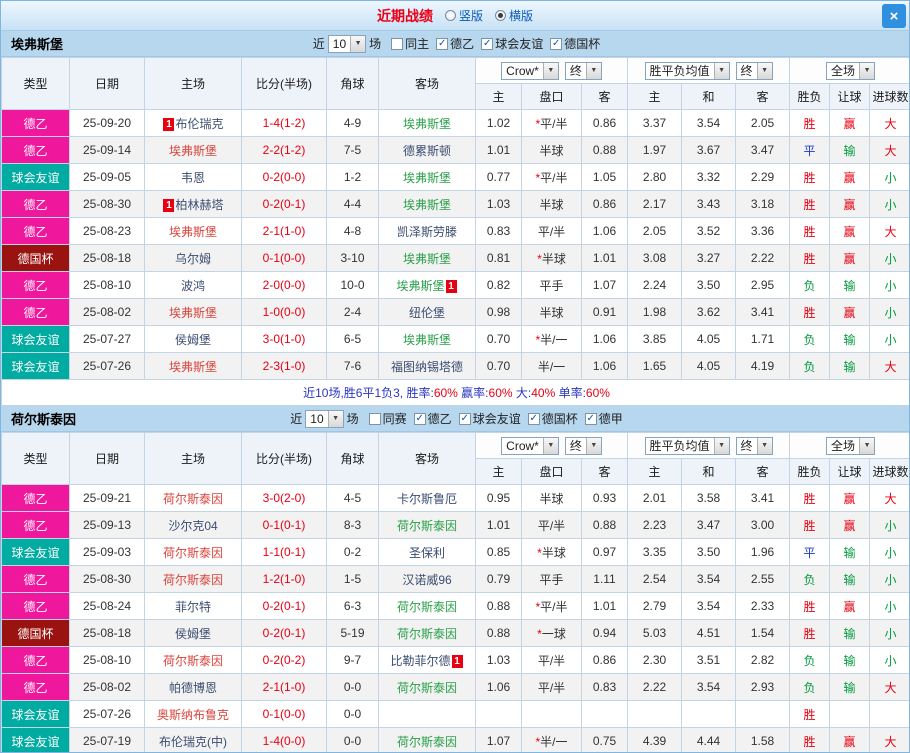  I want to click on team-link: 菲尔特, so click(193, 607).